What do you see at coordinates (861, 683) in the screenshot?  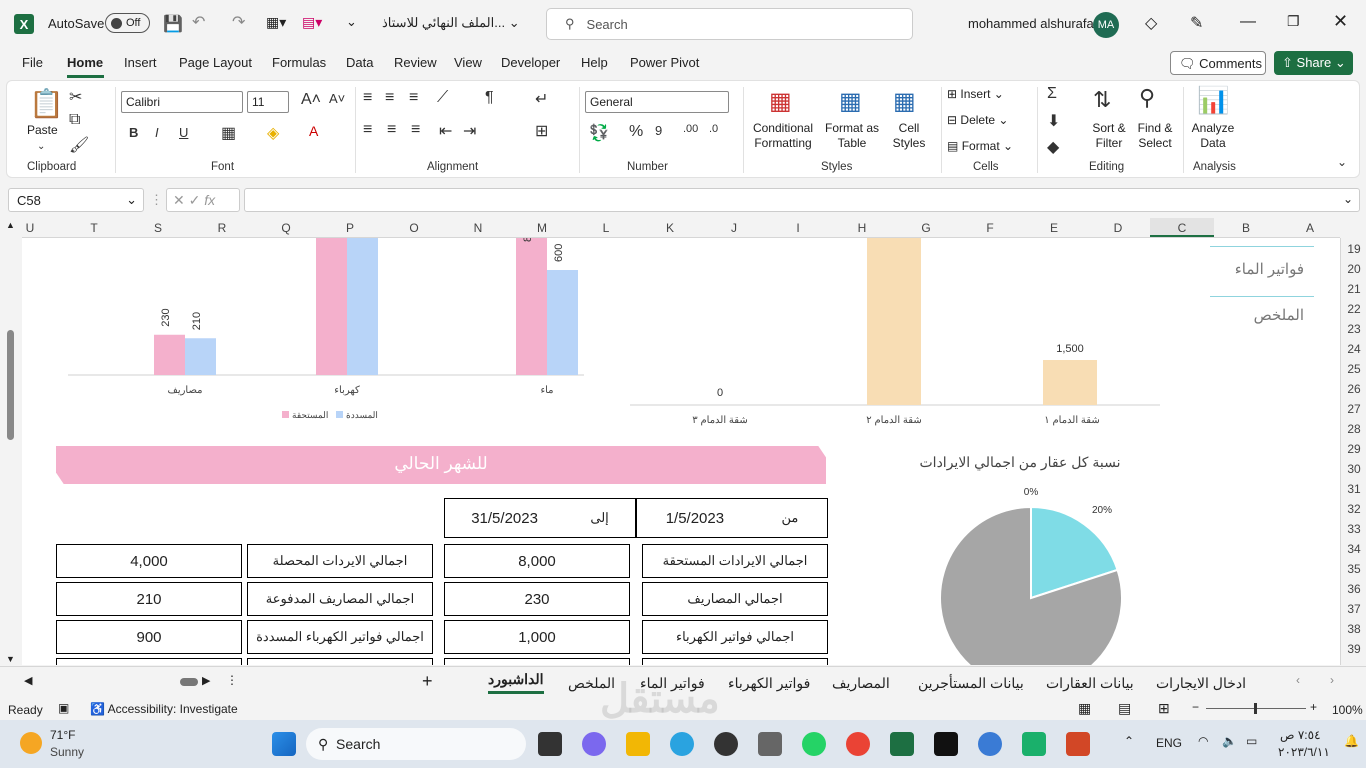 I see `tab-expenses: المصاريف` at bounding box center [861, 683].